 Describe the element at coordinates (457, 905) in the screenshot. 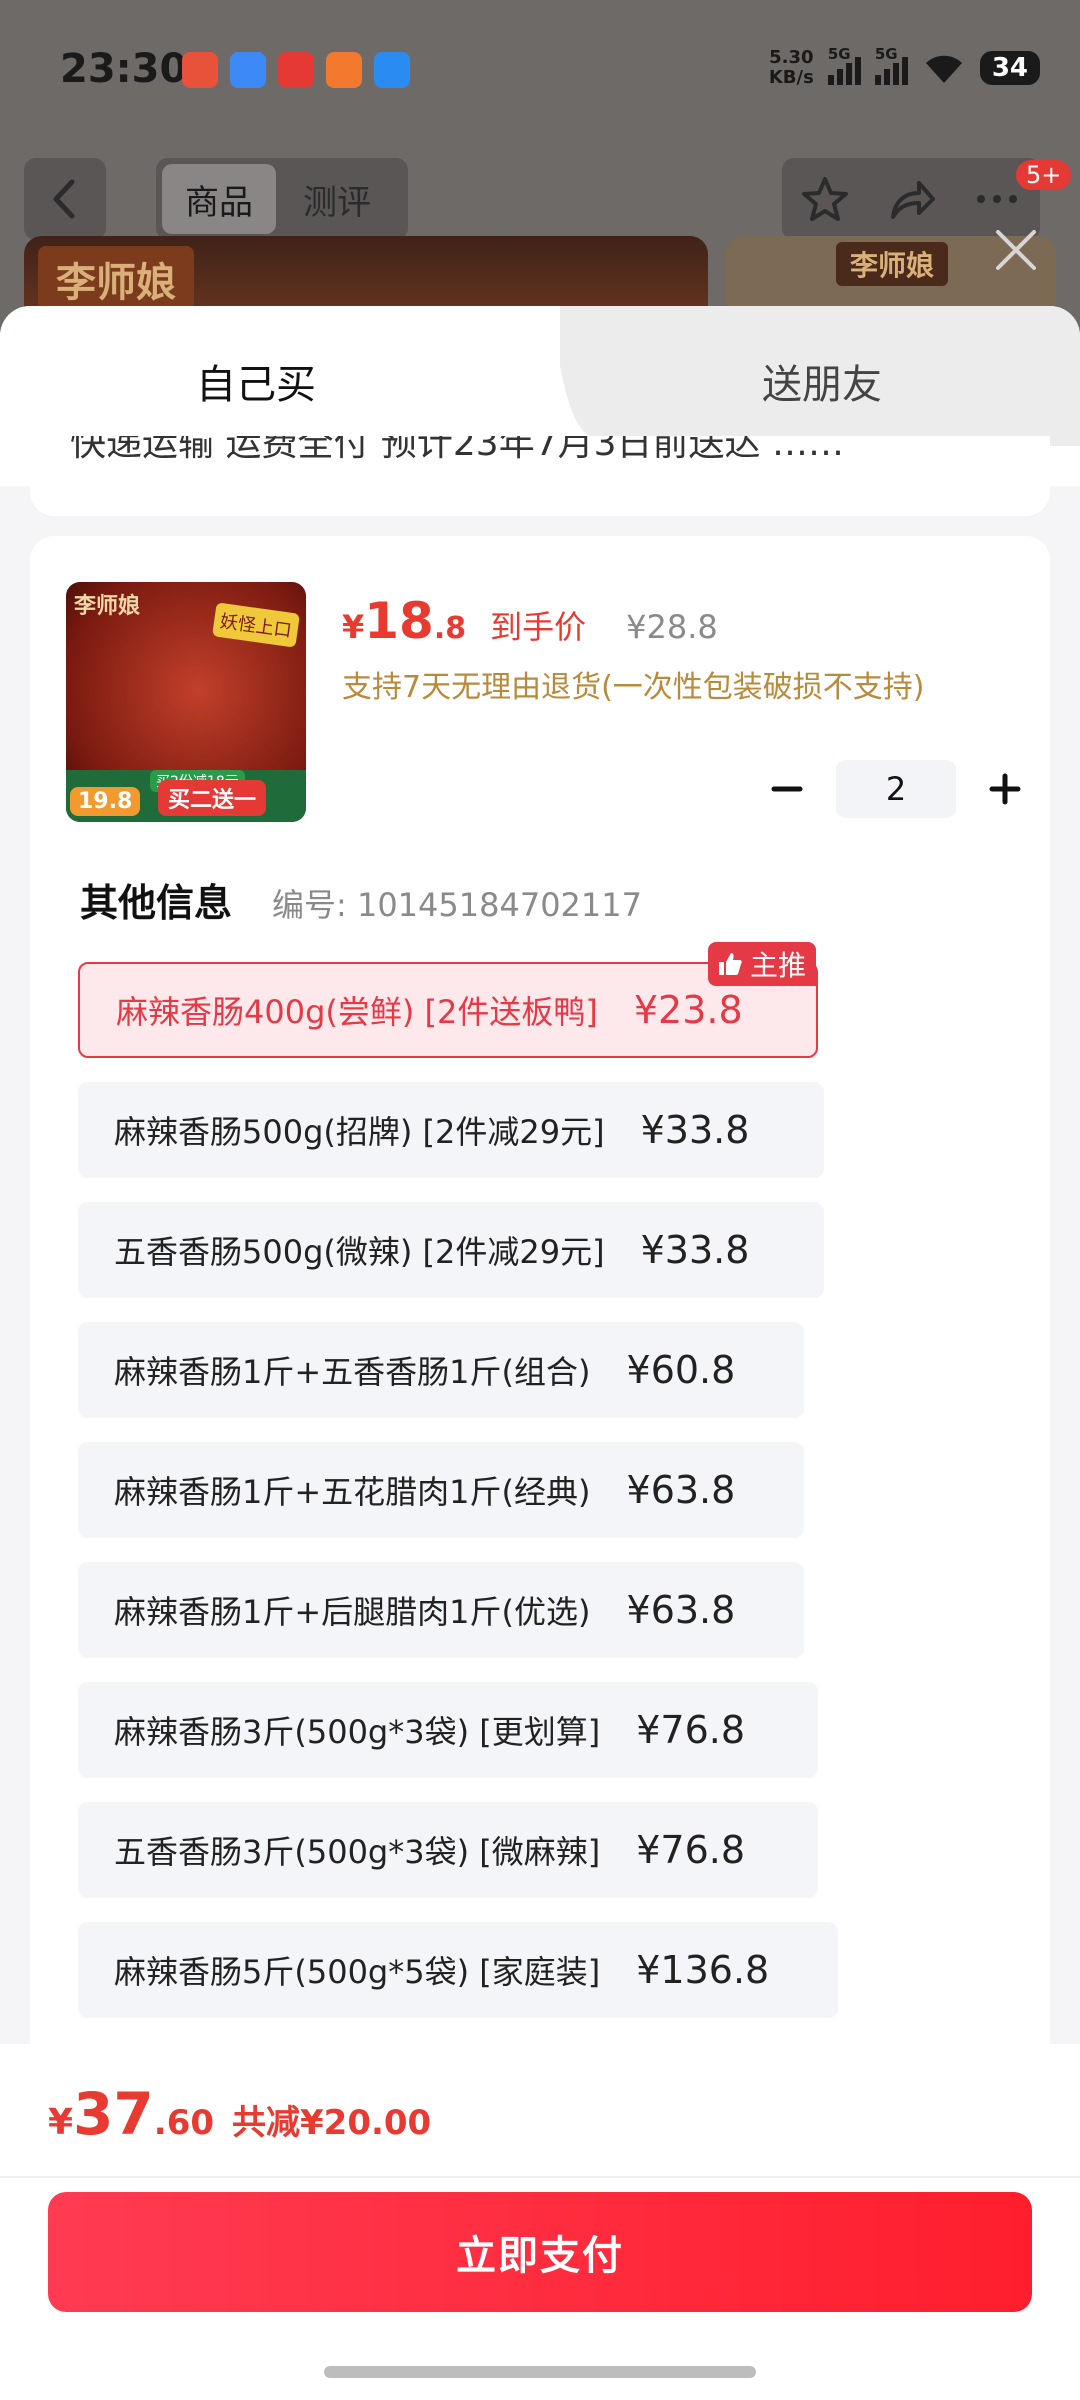

I see `item-code: 编号: 10145184702117` at that location.